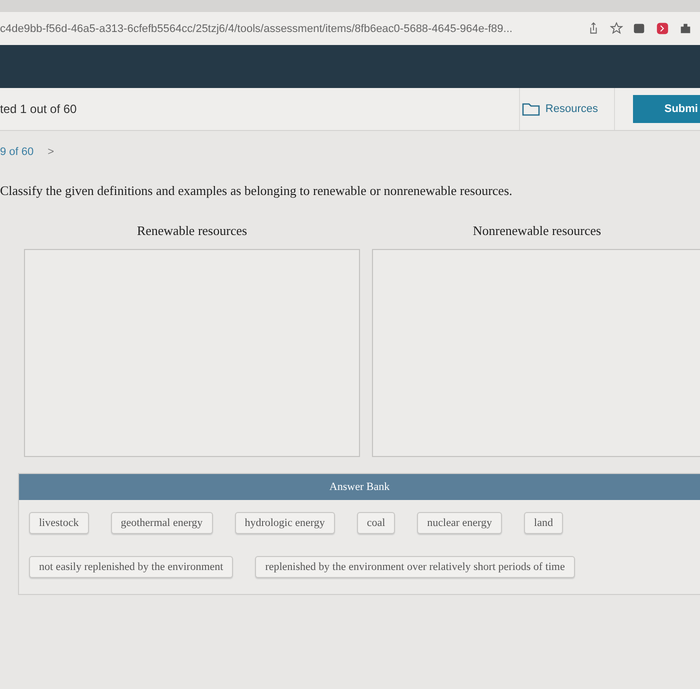 The width and height of the screenshot is (700, 689). Describe the element at coordinates (17, 152) in the screenshot. I see `question-position: 9 of 60` at that location.